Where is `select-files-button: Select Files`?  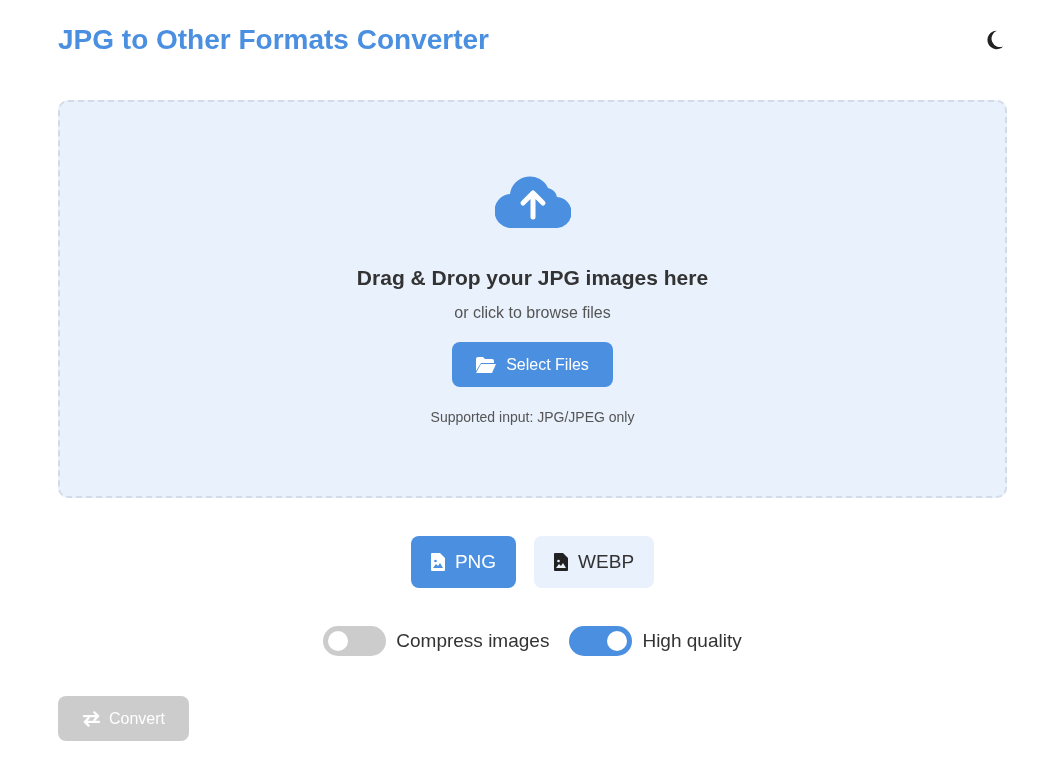
select-files-button: Select Files is located at coordinates (532, 364).